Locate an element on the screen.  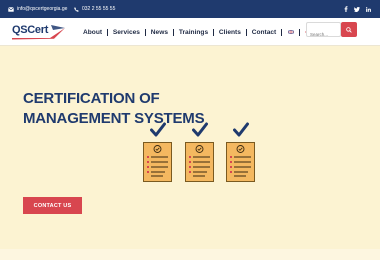
nav-about: About is located at coordinates (92, 32).